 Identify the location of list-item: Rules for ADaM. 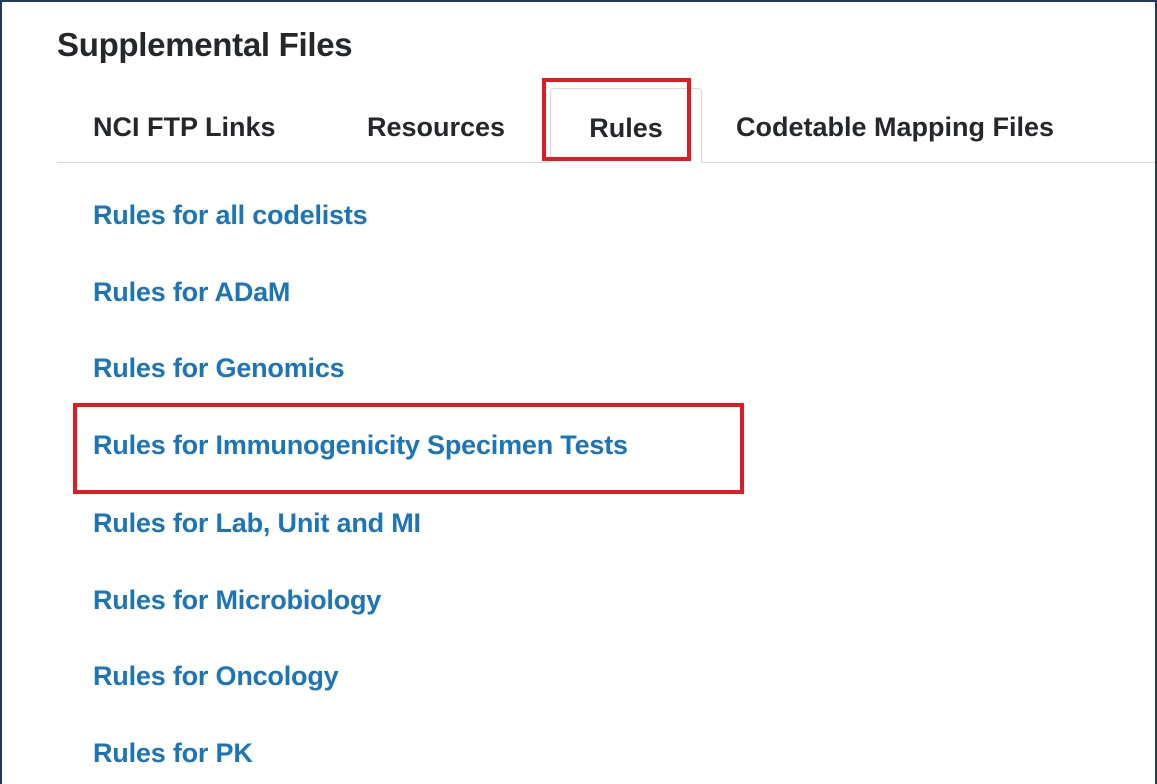
(191, 292).